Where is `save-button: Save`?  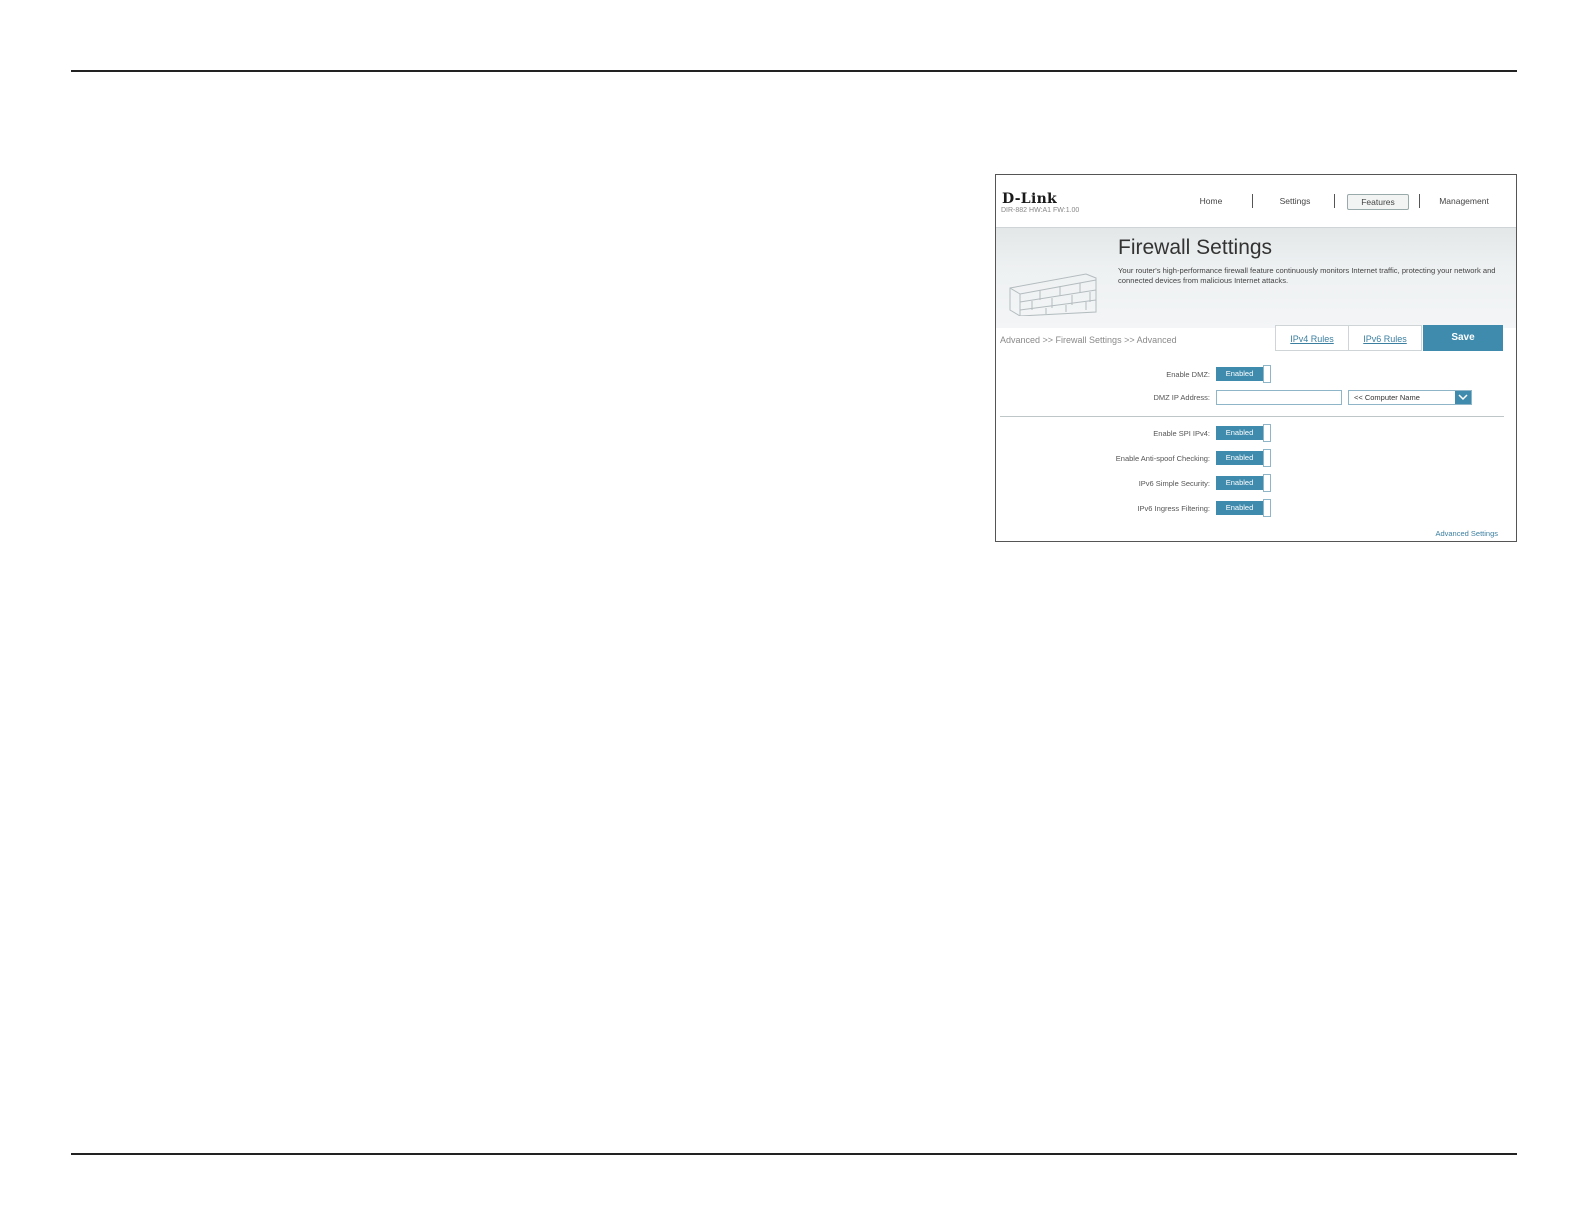 save-button: Save is located at coordinates (1463, 338).